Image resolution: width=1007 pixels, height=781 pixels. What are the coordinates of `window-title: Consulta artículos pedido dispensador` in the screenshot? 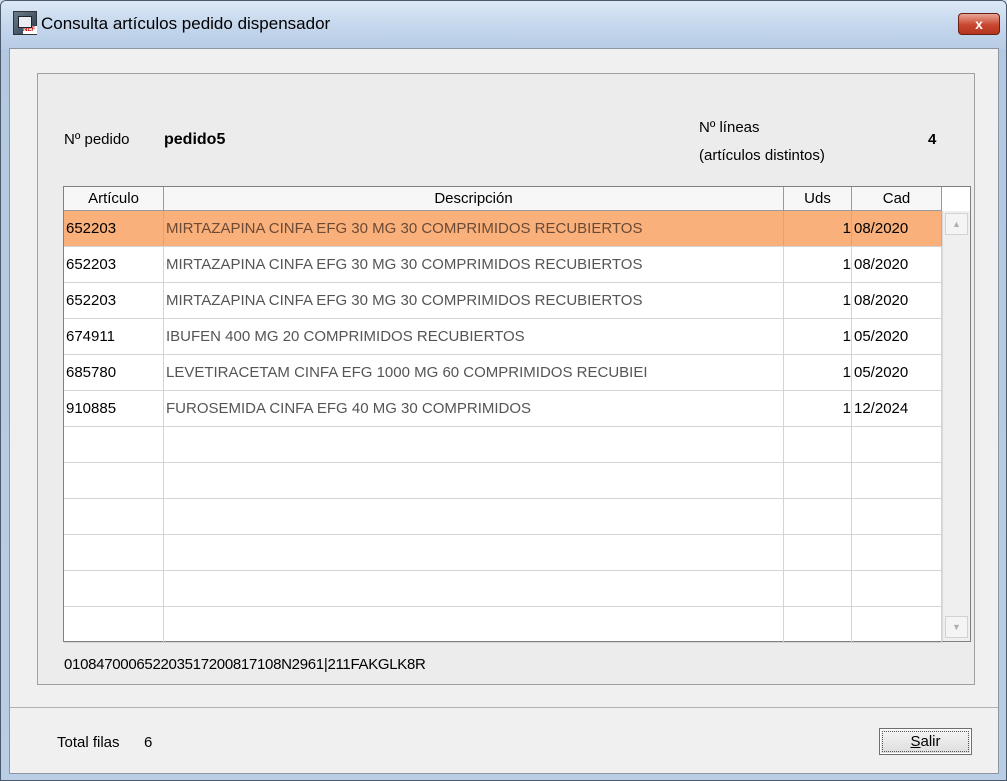 It's located at (186, 23).